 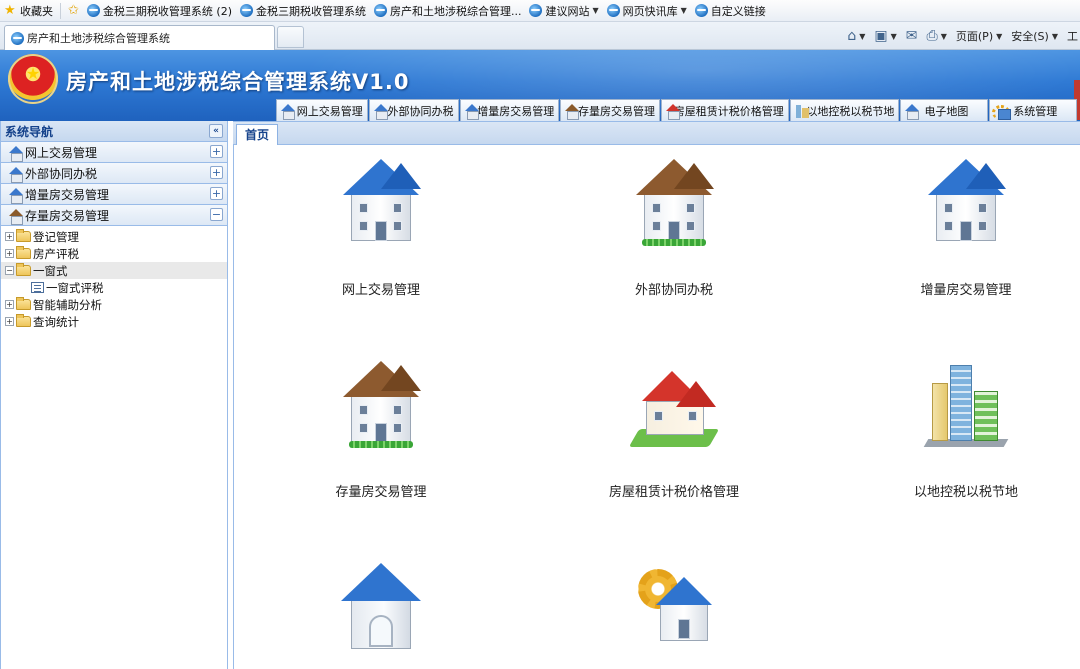 I want to click on page-menu: 页面(P) ▼, so click(x=979, y=36).